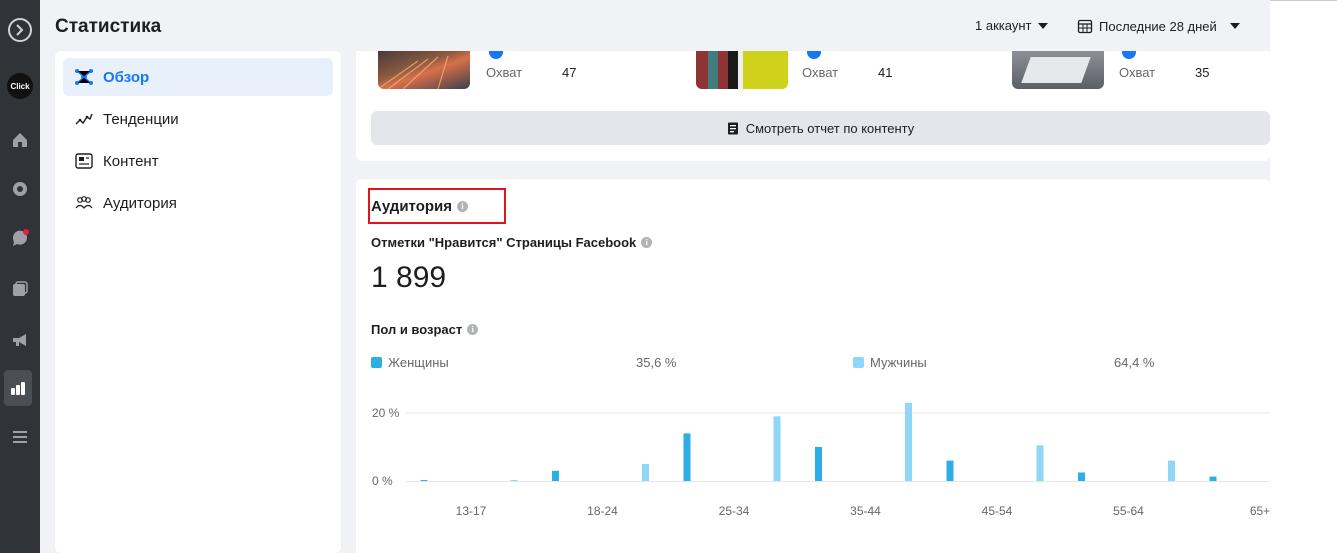 Image resolution: width=1337 pixels, height=553 pixels. I want to click on messages-icon, so click(20, 238).